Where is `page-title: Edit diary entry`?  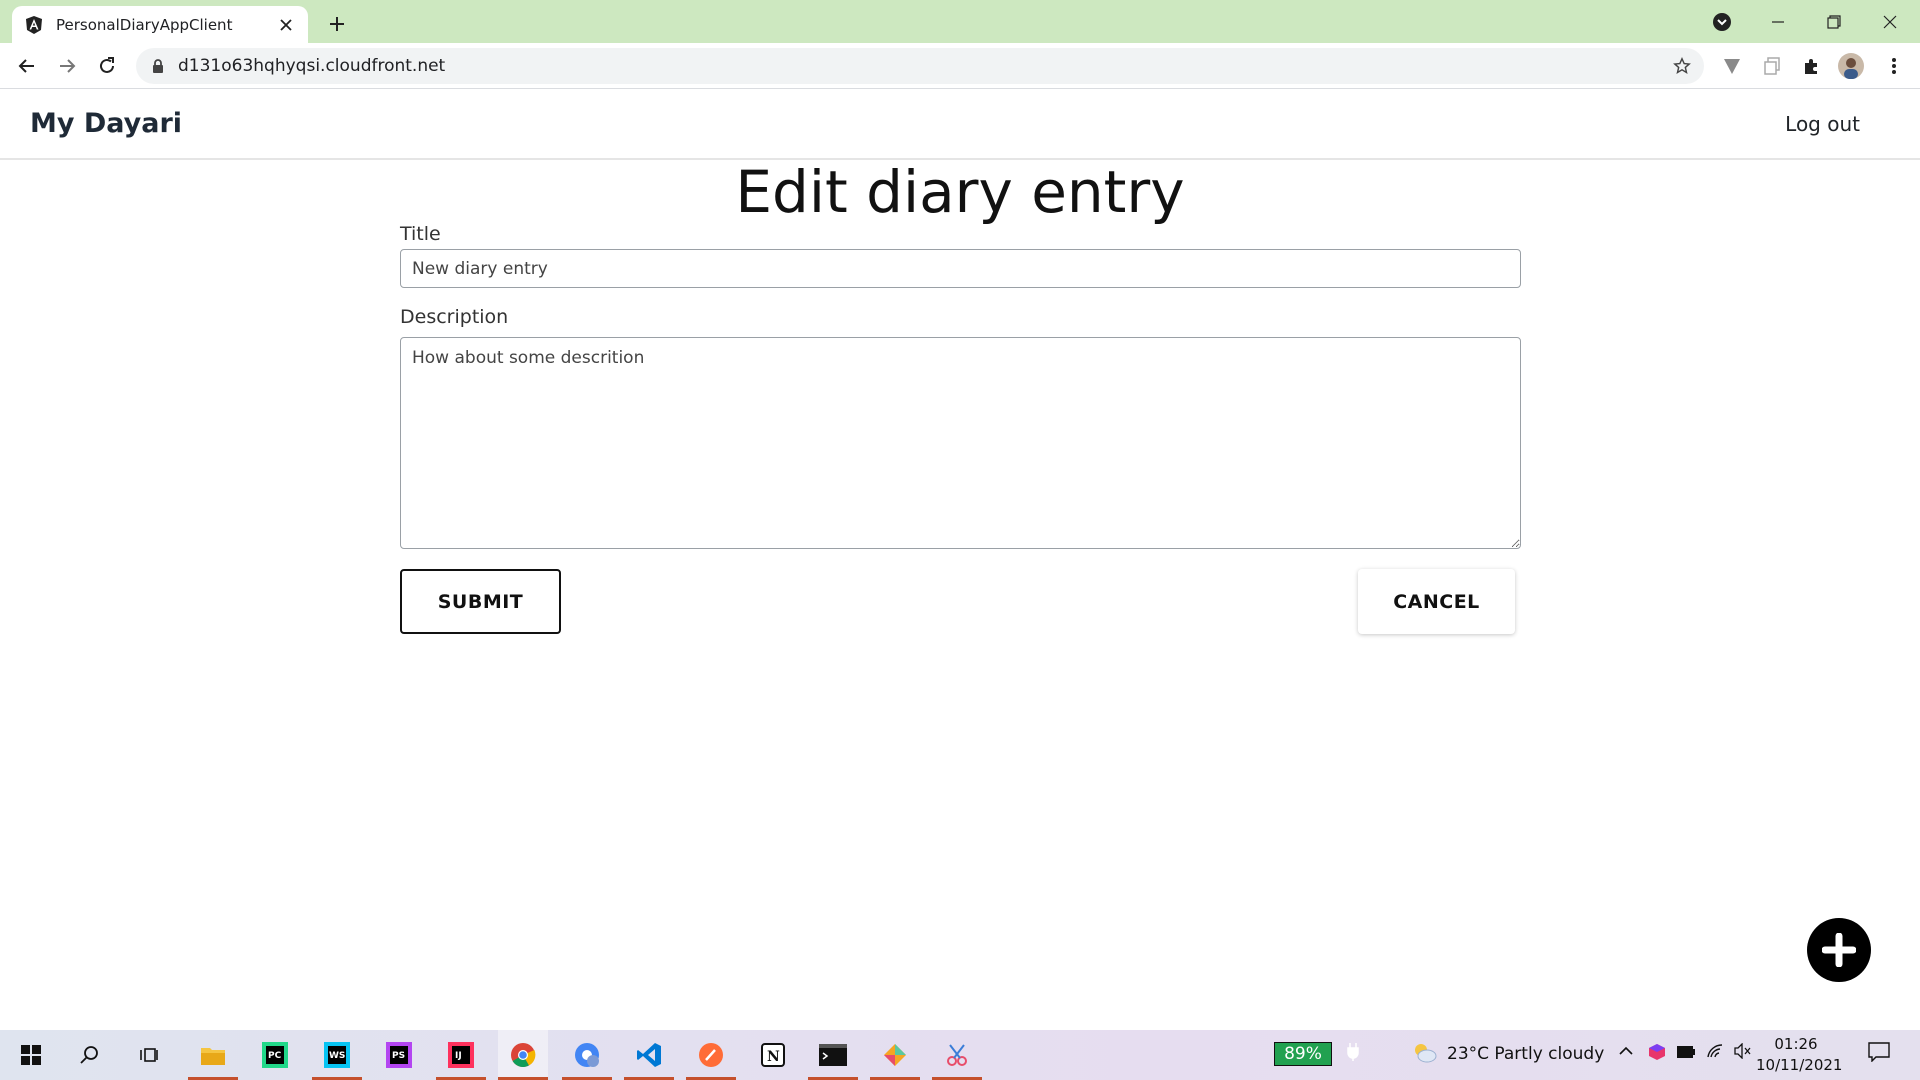
page-title: Edit diary entry is located at coordinates (960, 192).